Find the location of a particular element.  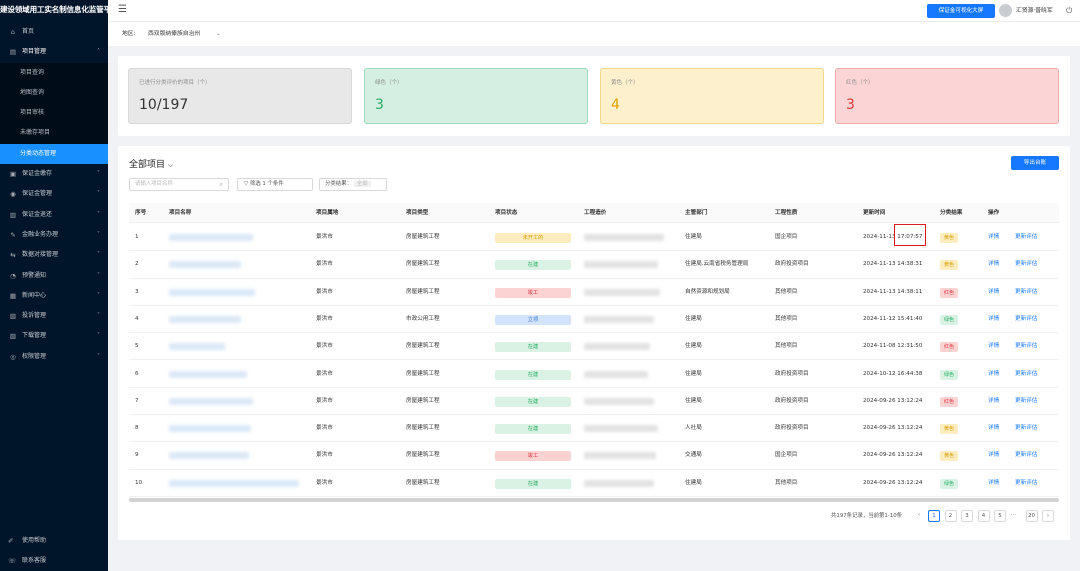

download-icon: ▨ is located at coordinates (13, 336).